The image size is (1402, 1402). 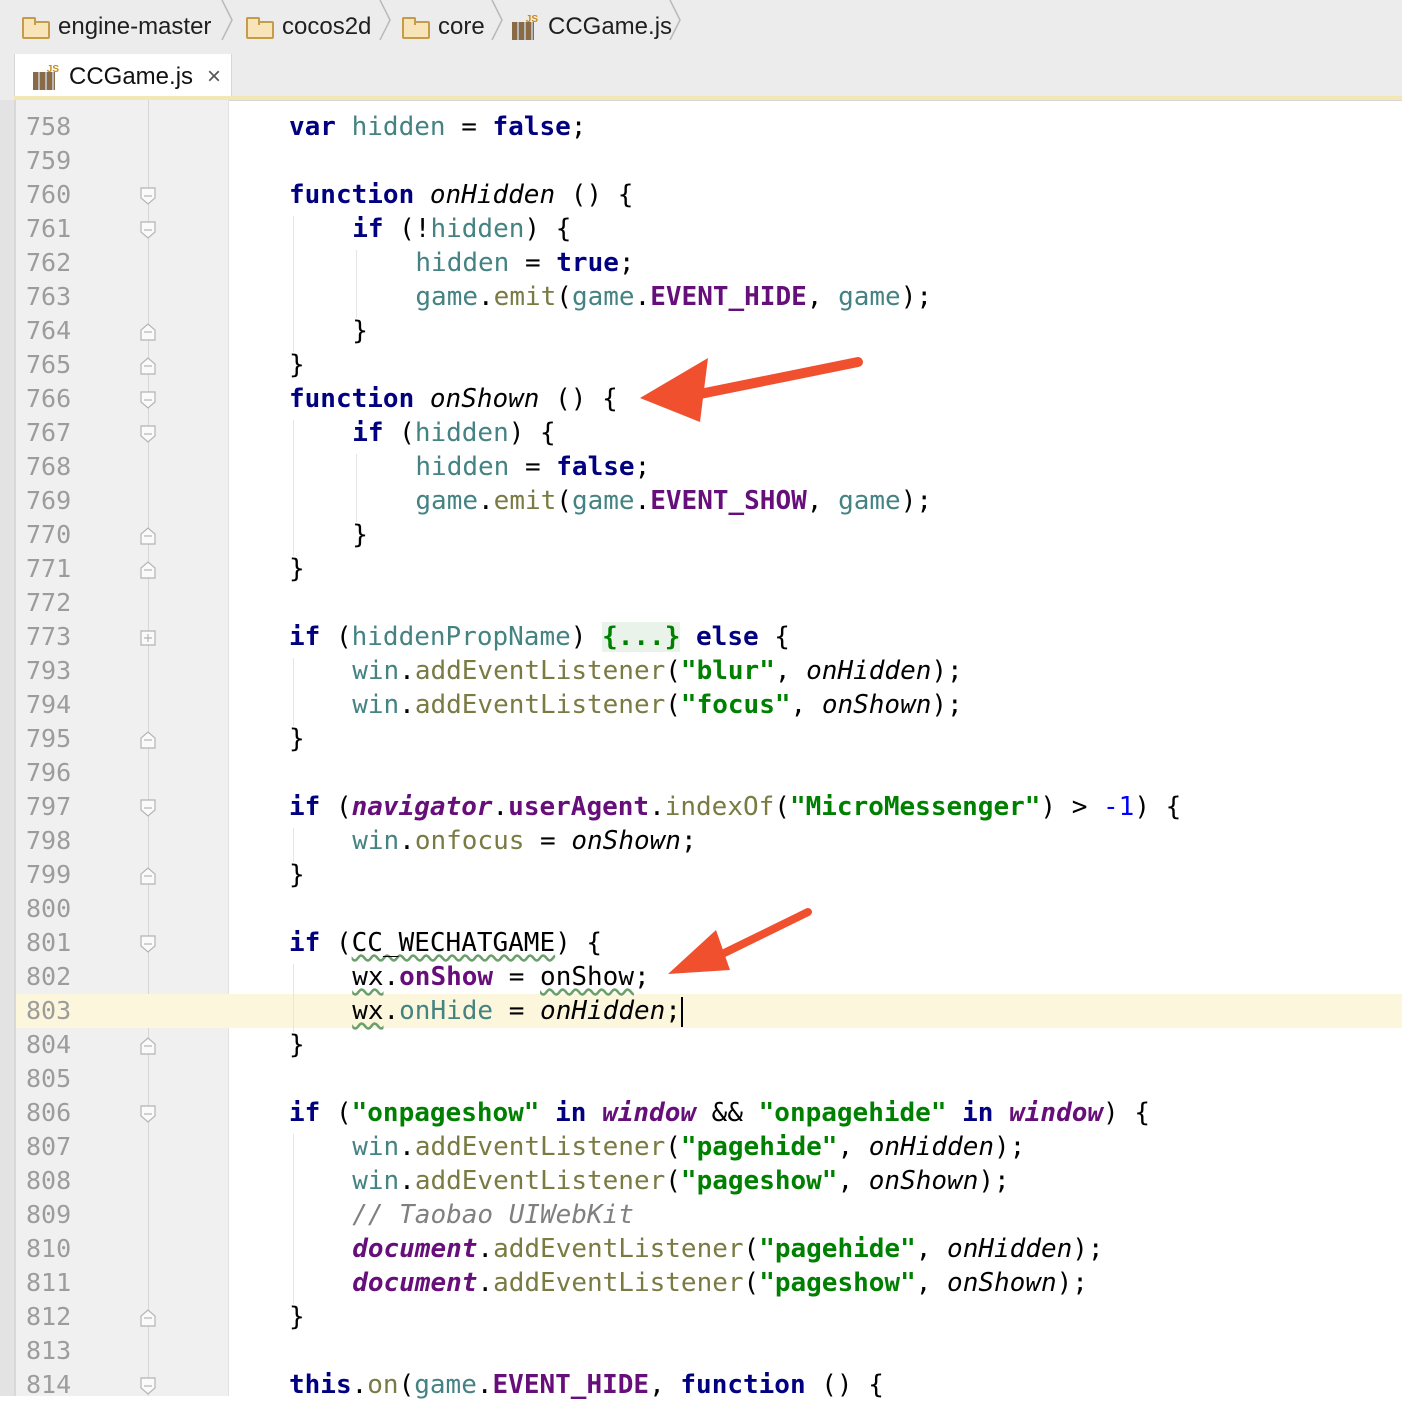 I want to click on code-text: if (!hidden) {, so click(x=461, y=229).